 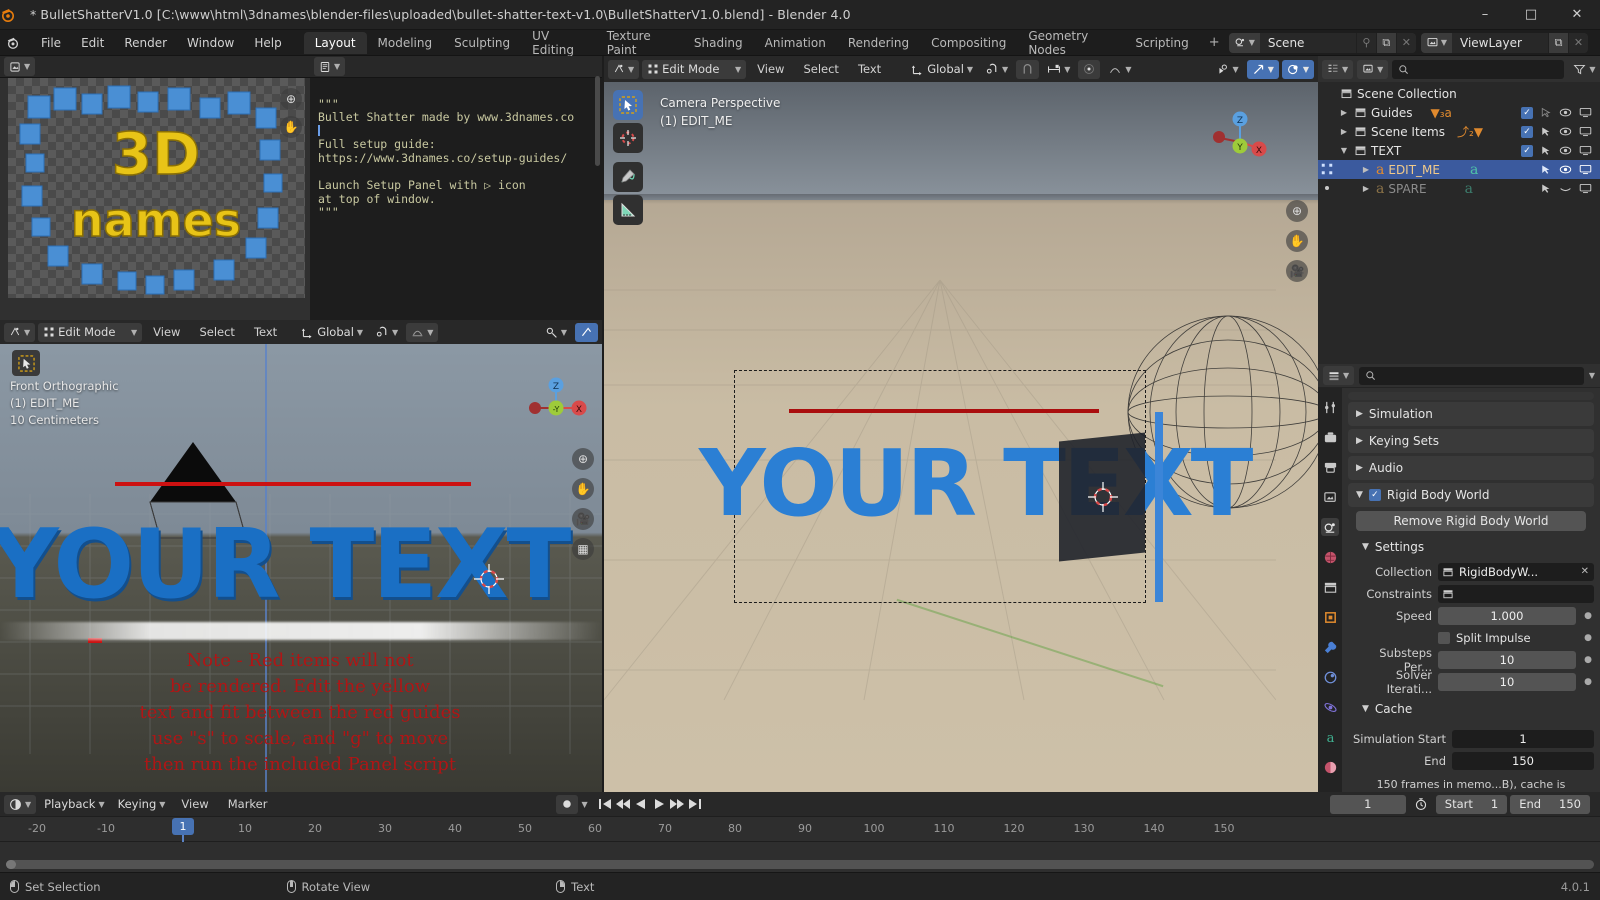 What do you see at coordinates (1028, 69) in the screenshot?
I see `snap-magnet-toggle` at bounding box center [1028, 69].